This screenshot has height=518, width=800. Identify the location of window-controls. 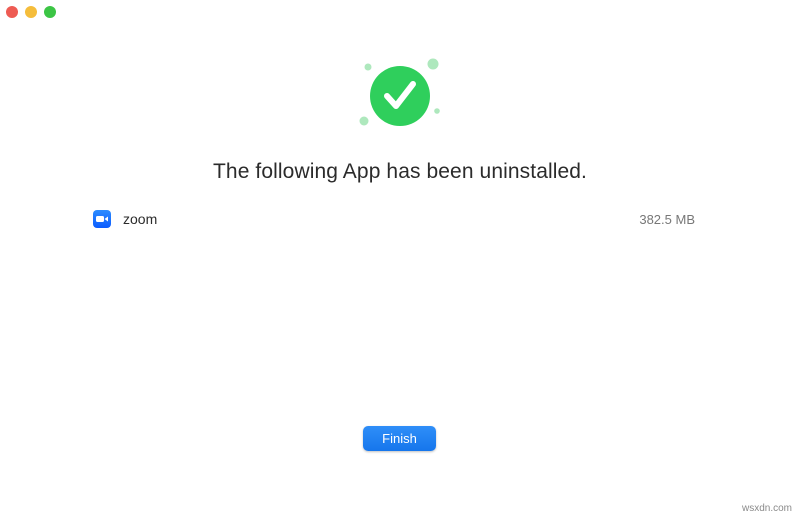
(31, 12).